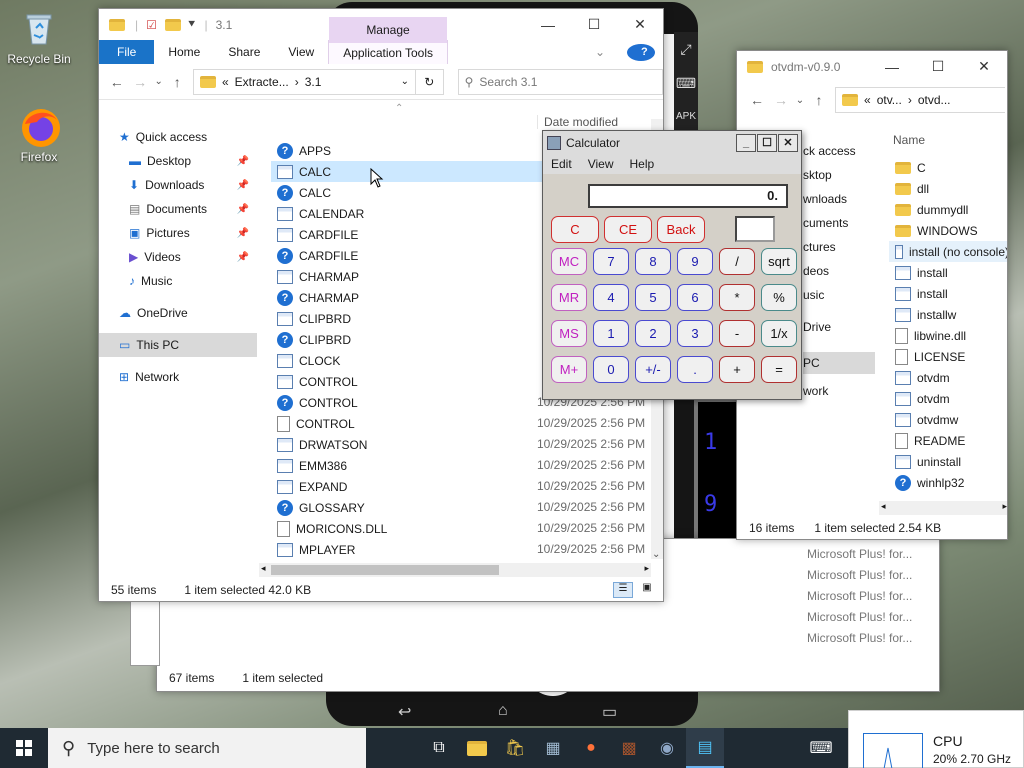  I want to click on nav-item-partial: wnloads, so click(825, 199).